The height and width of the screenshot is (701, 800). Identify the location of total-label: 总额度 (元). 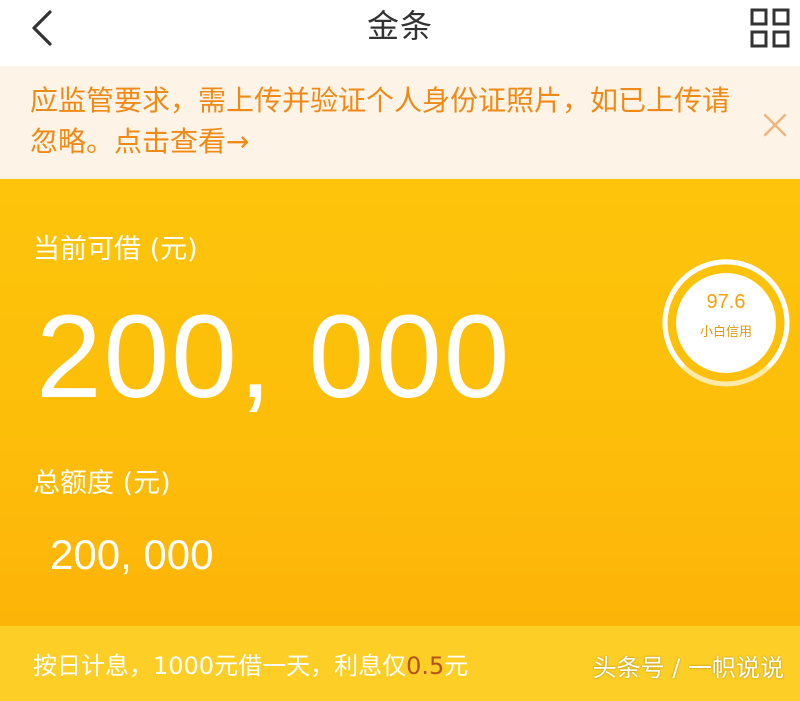
(102, 483).